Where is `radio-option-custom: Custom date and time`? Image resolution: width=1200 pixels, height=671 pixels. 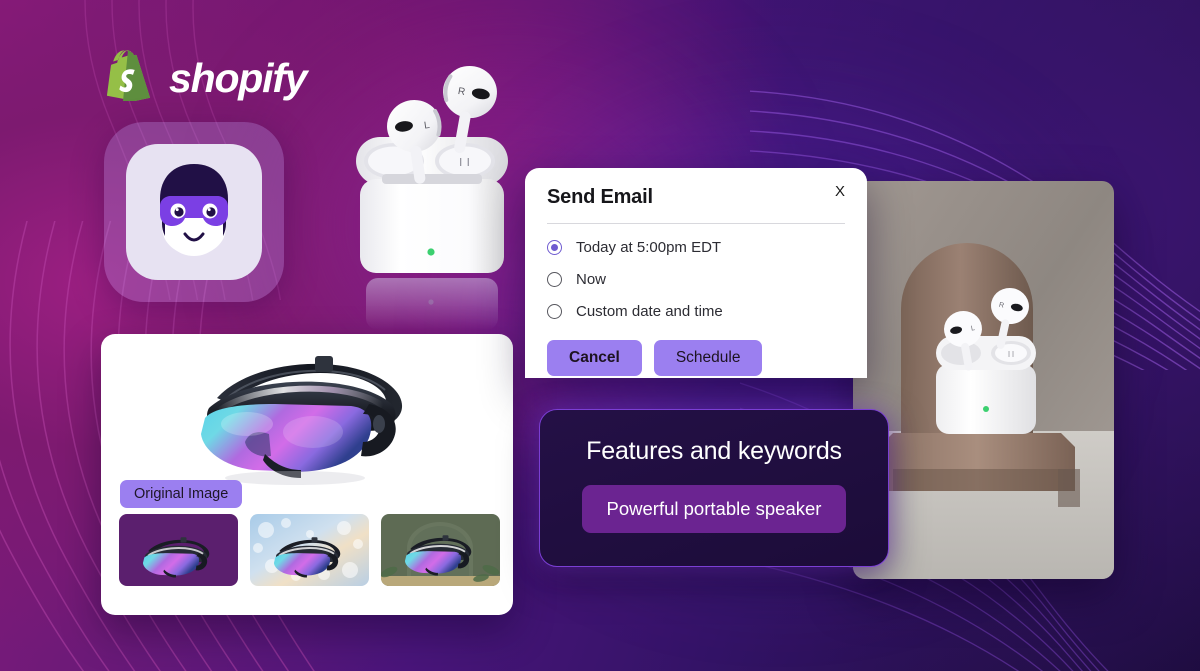
radio-option-custom: Custom date and time is located at coordinates (696, 311).